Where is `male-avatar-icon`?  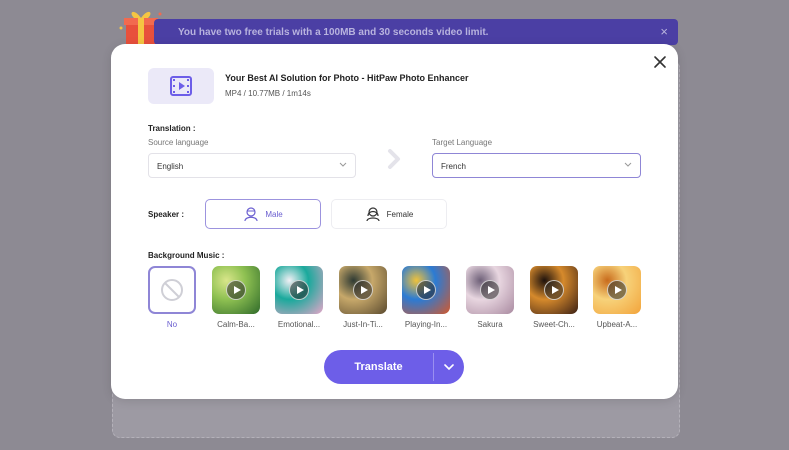 male-avatar-icon is located at coordinates (251, 214).